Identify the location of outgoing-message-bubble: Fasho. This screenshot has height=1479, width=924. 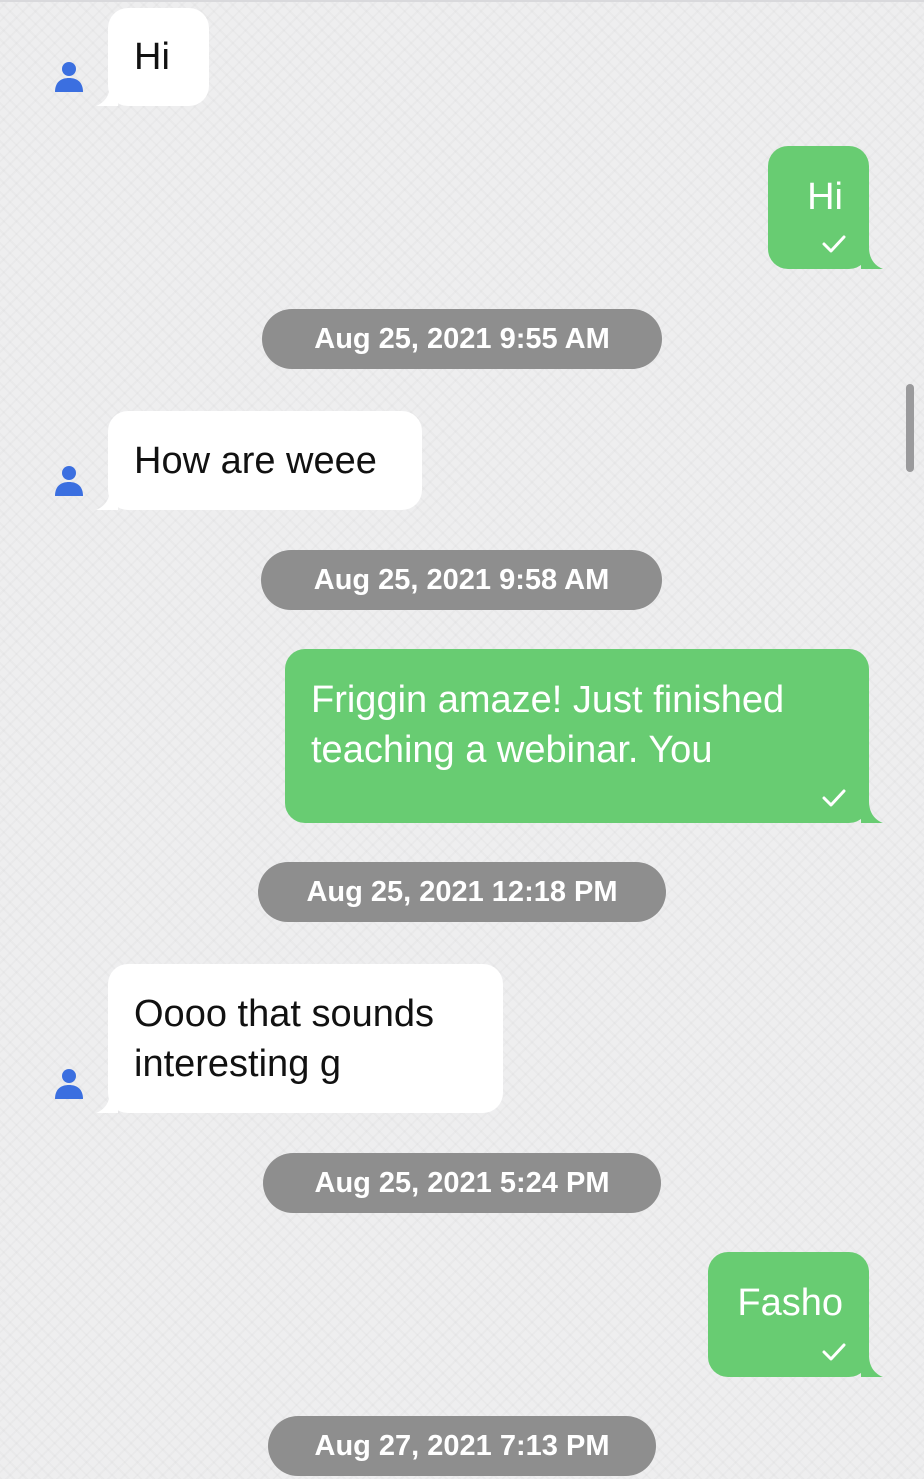
(795, 1314).